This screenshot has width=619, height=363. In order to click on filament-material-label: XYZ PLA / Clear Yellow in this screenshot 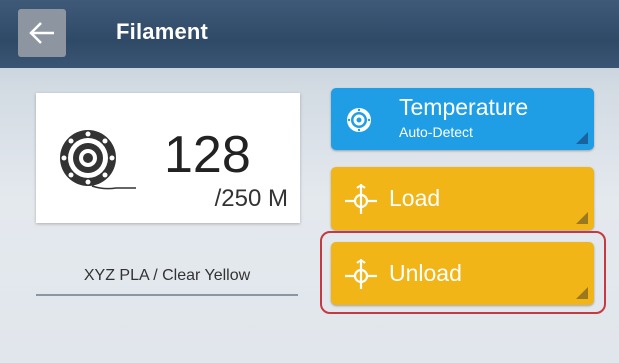, I will do `click(167, 275)`.